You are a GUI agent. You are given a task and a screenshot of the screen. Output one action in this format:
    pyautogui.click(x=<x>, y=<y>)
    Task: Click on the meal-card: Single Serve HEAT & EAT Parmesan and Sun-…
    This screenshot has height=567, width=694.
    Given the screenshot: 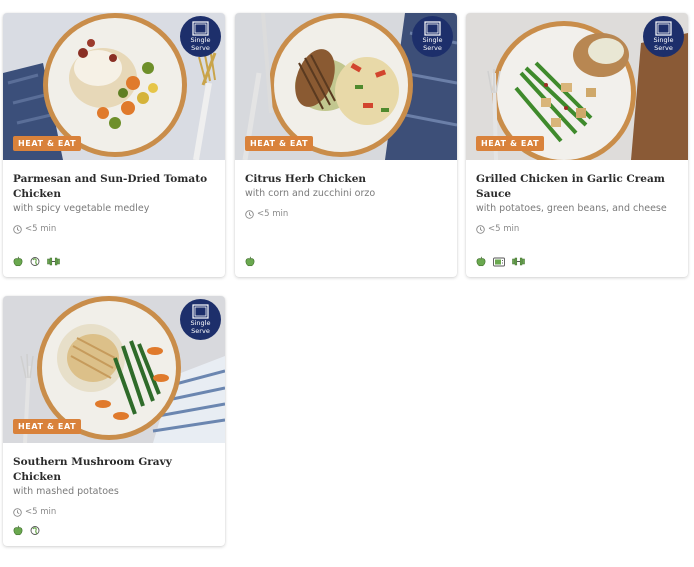 What is the action you would take?
    pyautogui.click(x=114, y=145)
    